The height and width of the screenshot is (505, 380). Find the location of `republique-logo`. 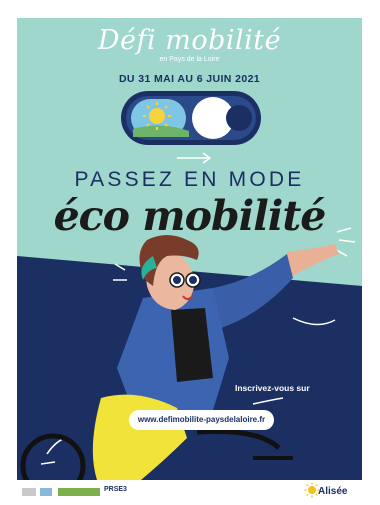

republique-logo is located at coordinates (29, 492).